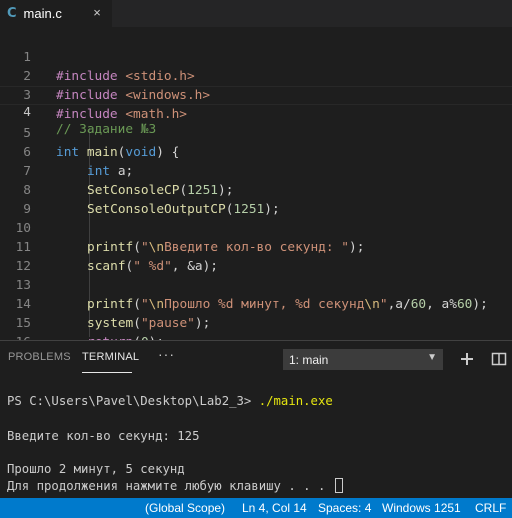  I want to click on c-file-icon: C, so click(12, 13).